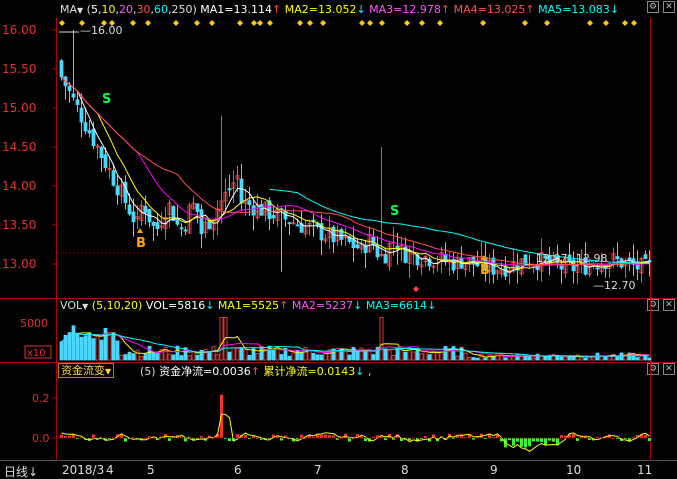 This screenshot has width=677, height=479. I want to click on sell-signal-marker: S, so click(106, 99).